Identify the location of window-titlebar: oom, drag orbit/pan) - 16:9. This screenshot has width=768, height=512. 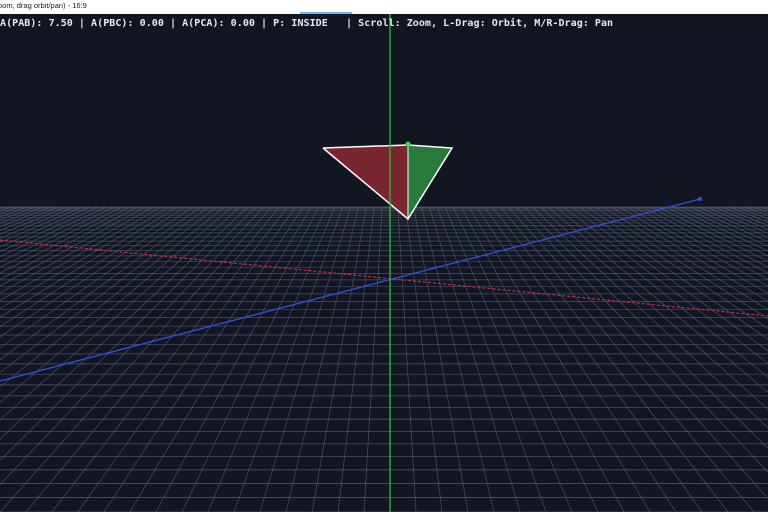
(384, 7).